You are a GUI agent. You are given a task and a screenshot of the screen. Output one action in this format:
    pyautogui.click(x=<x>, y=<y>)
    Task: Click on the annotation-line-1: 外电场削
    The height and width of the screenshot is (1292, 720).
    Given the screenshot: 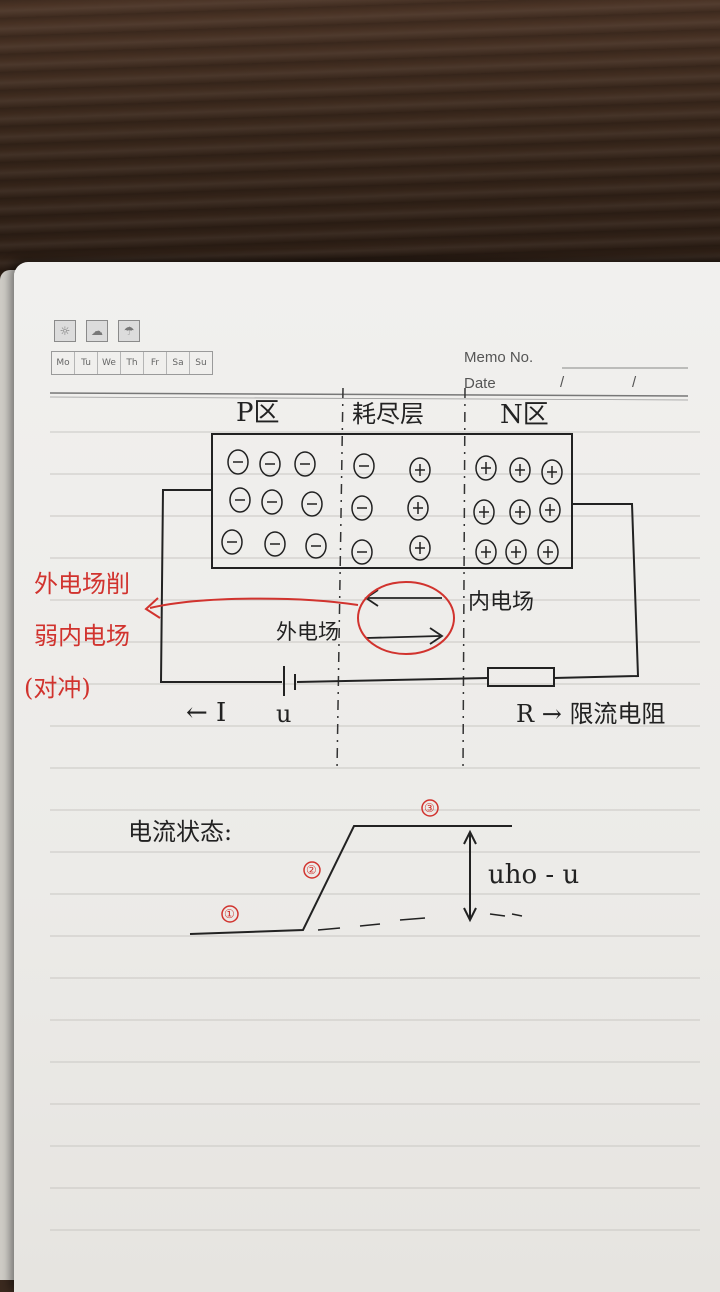 What is the action you would take?
    pyautogui.click(x=82, y=584)
    